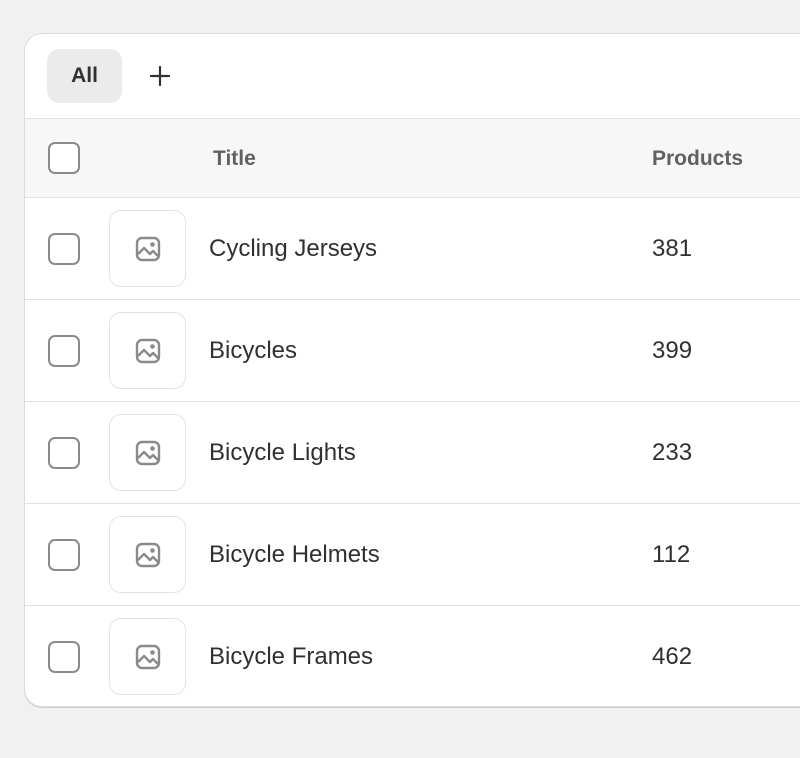 The image size is (800, 758). I want to click on table-row: Bicycle Lights 233, so click(412, 453).